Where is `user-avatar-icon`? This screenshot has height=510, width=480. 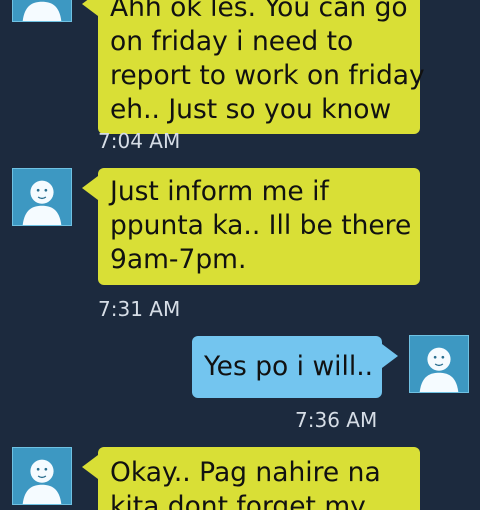 user-avatar-icon is located at coordinates (439, 364).